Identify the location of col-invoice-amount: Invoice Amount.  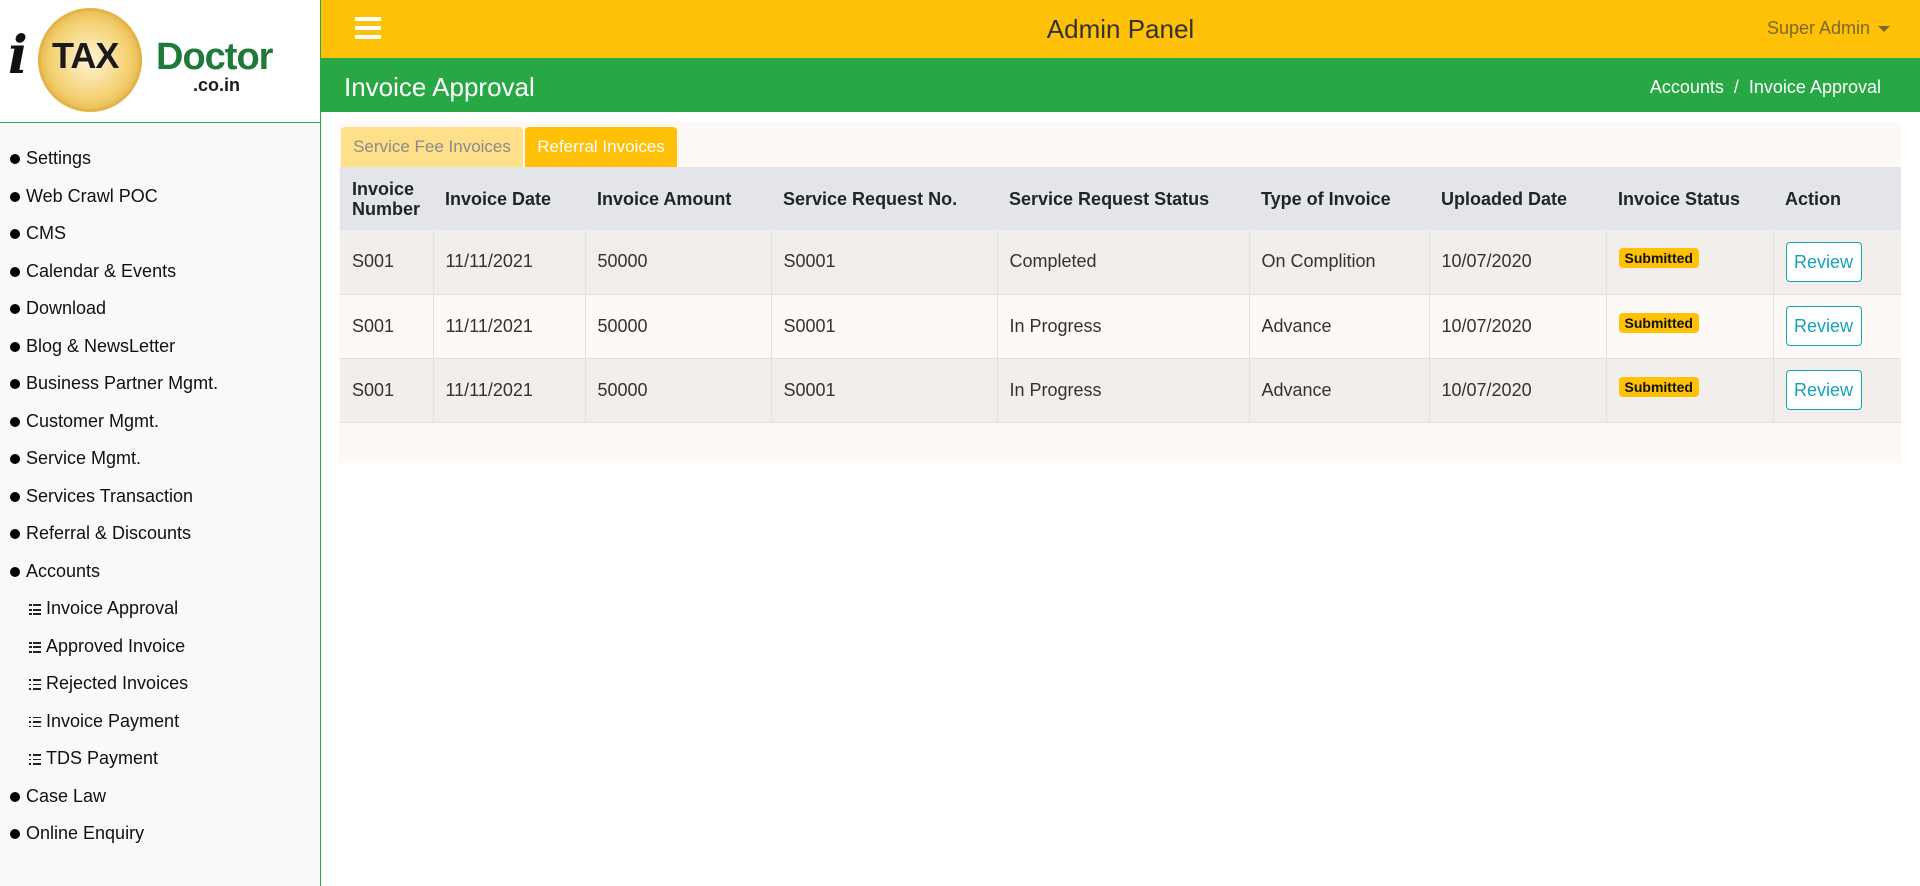
(664, 198).